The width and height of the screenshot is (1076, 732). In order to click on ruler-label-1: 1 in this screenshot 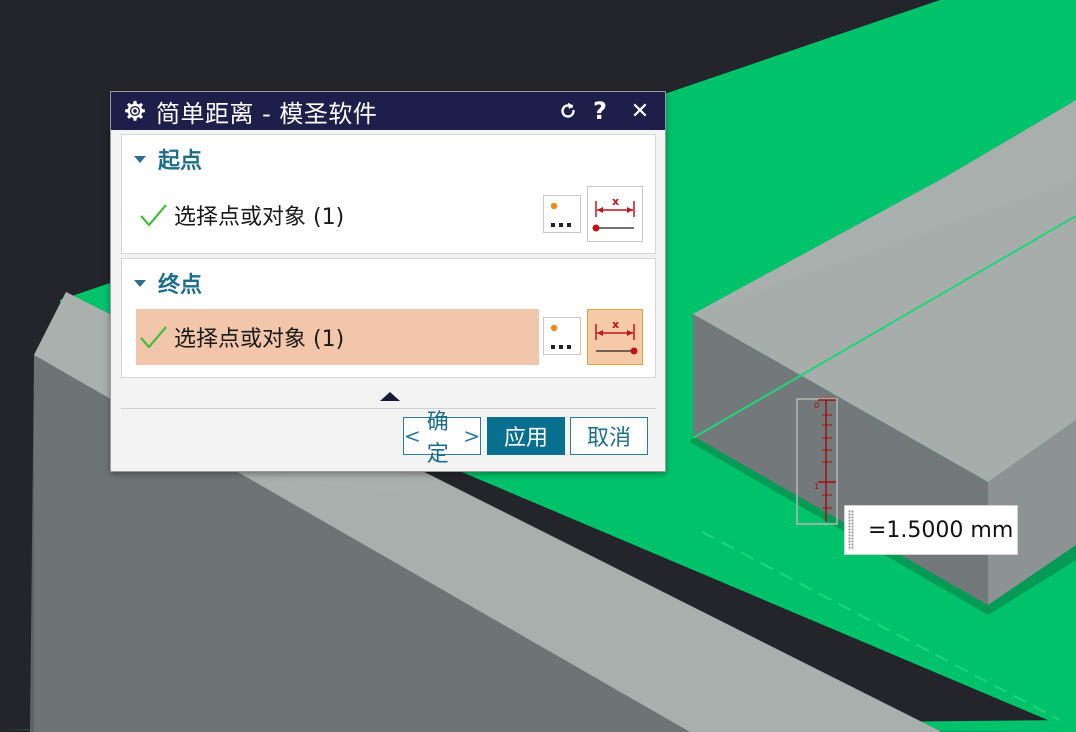, I will do `click(816, 486)`.